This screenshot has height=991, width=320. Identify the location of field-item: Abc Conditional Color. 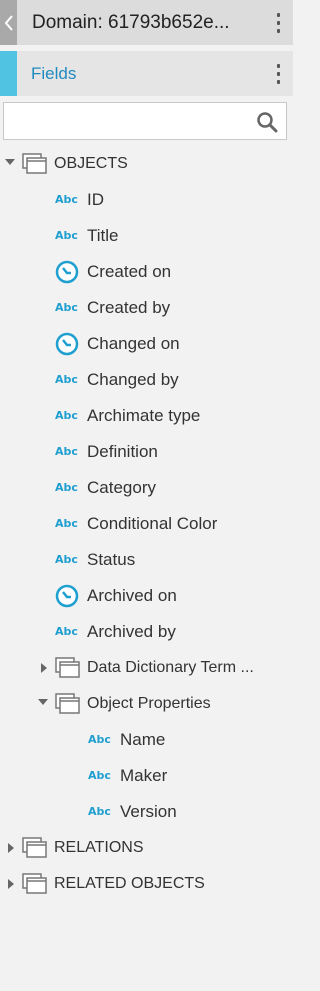
(146, 524).